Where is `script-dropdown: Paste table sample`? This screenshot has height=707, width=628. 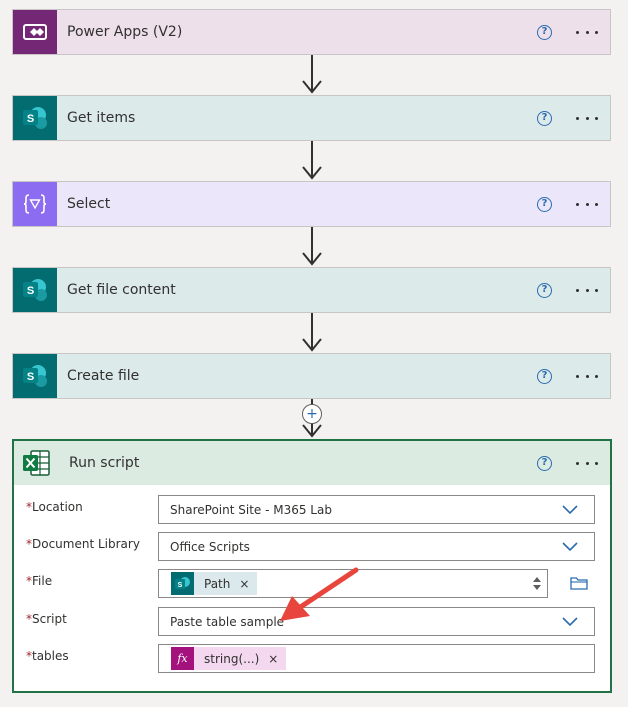
script-dropdown: Paste table sample is located at coordinates (376, 621).